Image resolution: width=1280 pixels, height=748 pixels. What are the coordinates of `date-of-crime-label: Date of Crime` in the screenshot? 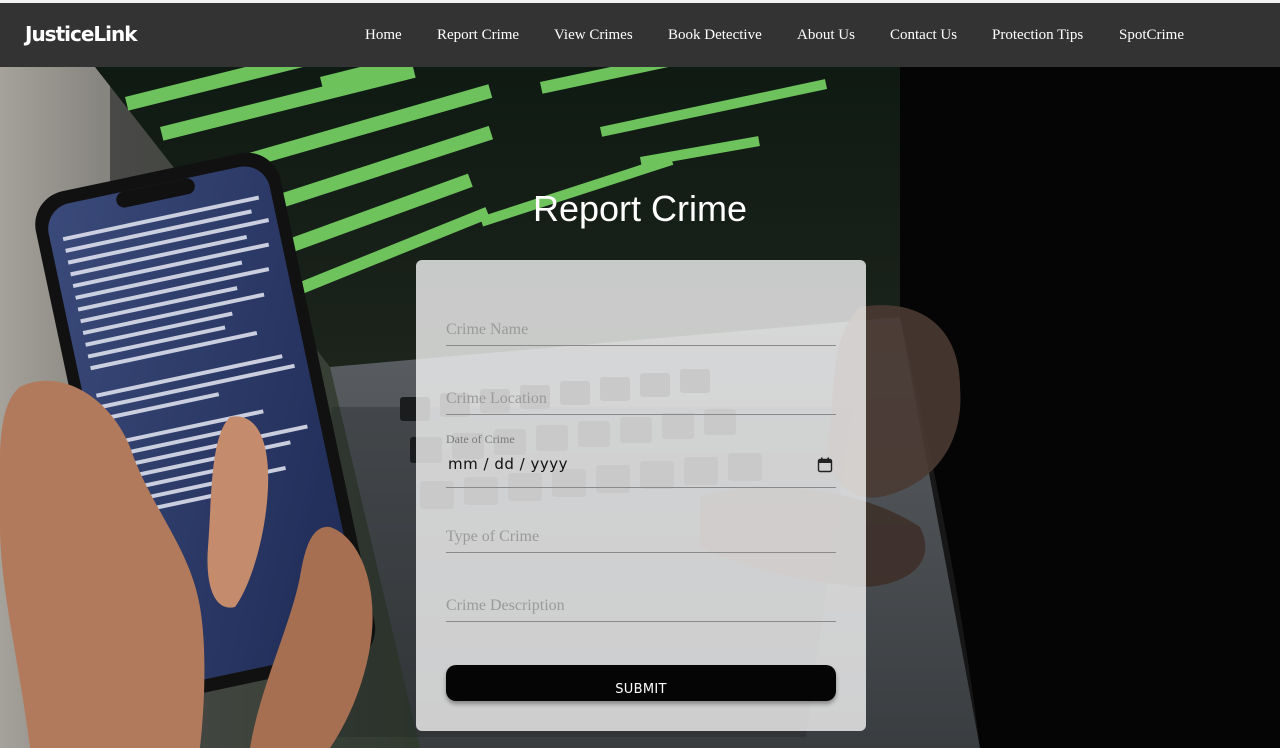 It's located at (480, 439).